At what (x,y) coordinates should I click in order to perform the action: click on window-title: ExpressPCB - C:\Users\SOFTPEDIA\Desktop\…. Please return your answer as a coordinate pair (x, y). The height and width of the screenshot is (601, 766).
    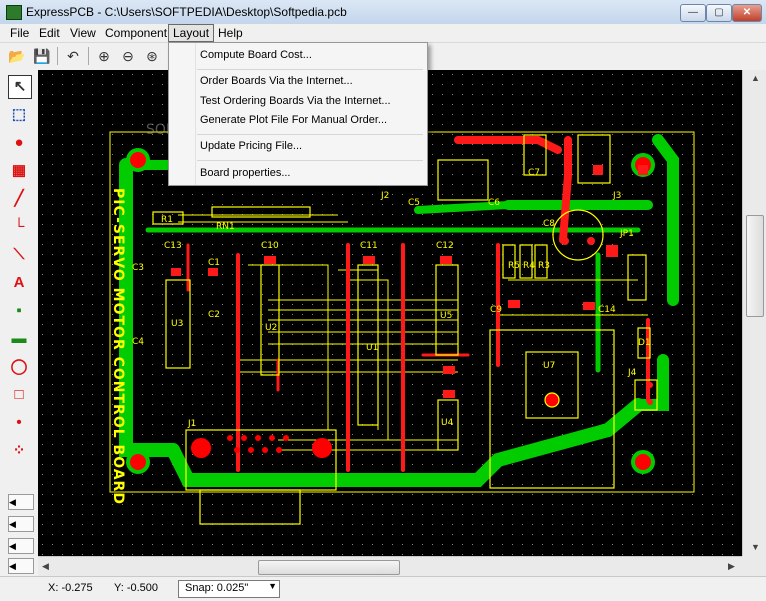
    Looking at the image, I should click on (186, 12).